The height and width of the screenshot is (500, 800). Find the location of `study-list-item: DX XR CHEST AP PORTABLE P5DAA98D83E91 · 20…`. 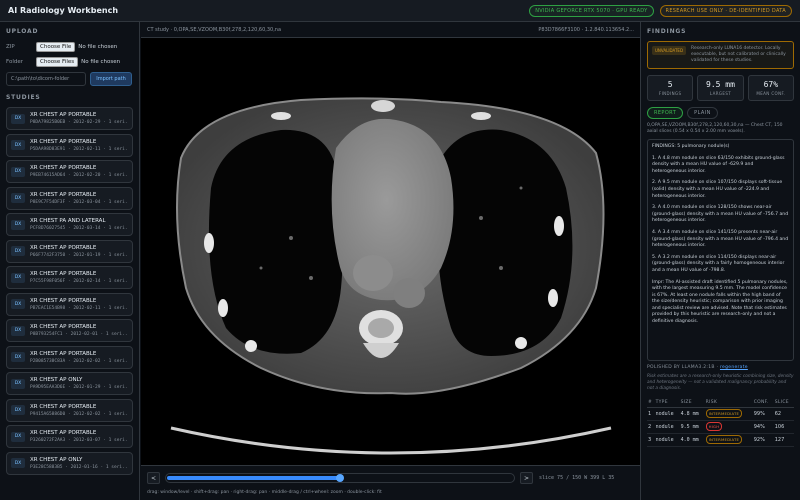

study-list-item: DX XR CHEST AP PORTABLE P5DAA98D83E91 · 20… is located at coordinates (69, 145).